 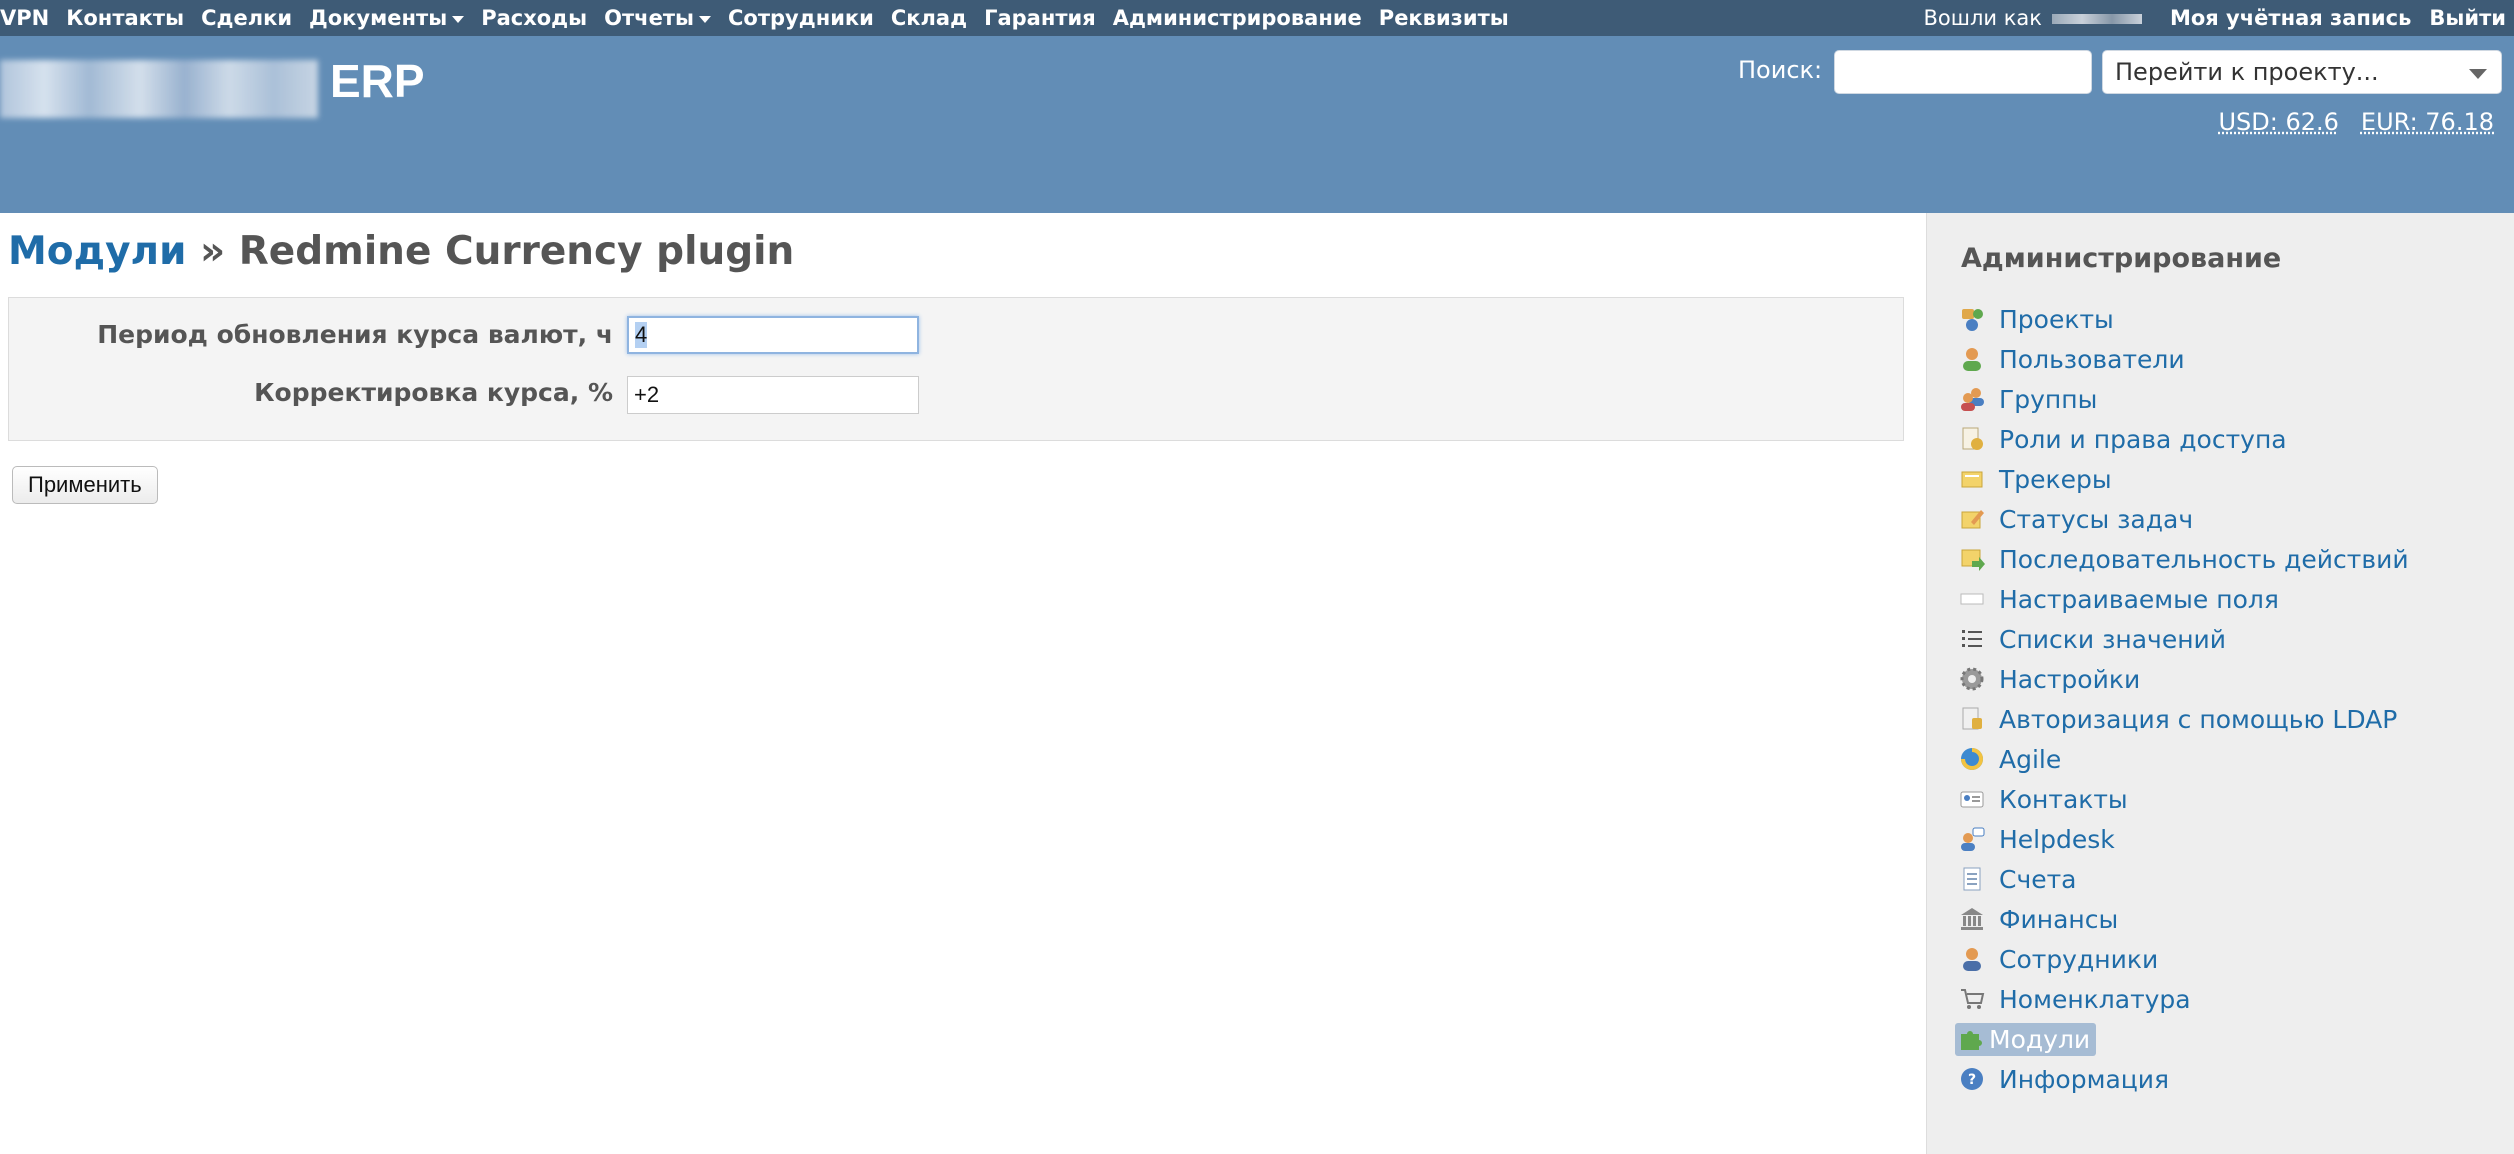 What do you see at coordinates (2038, 879) in the screenshot?
I see `sidebar-item-label: Счета` at bounding box center [2038, 879].